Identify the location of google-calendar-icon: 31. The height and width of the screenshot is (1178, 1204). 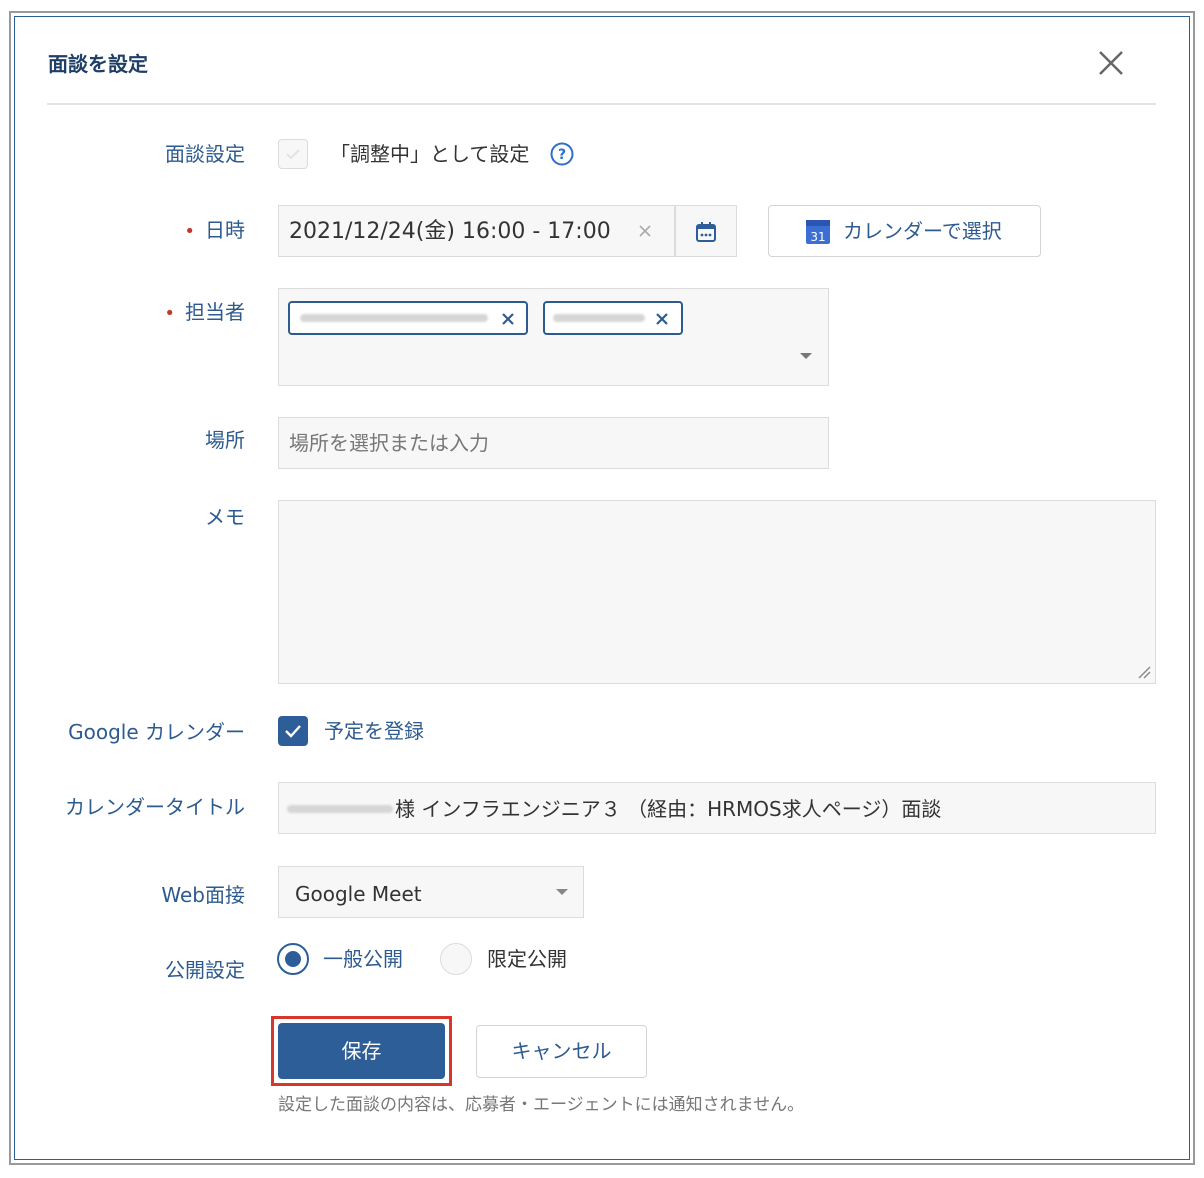
(818, 232).